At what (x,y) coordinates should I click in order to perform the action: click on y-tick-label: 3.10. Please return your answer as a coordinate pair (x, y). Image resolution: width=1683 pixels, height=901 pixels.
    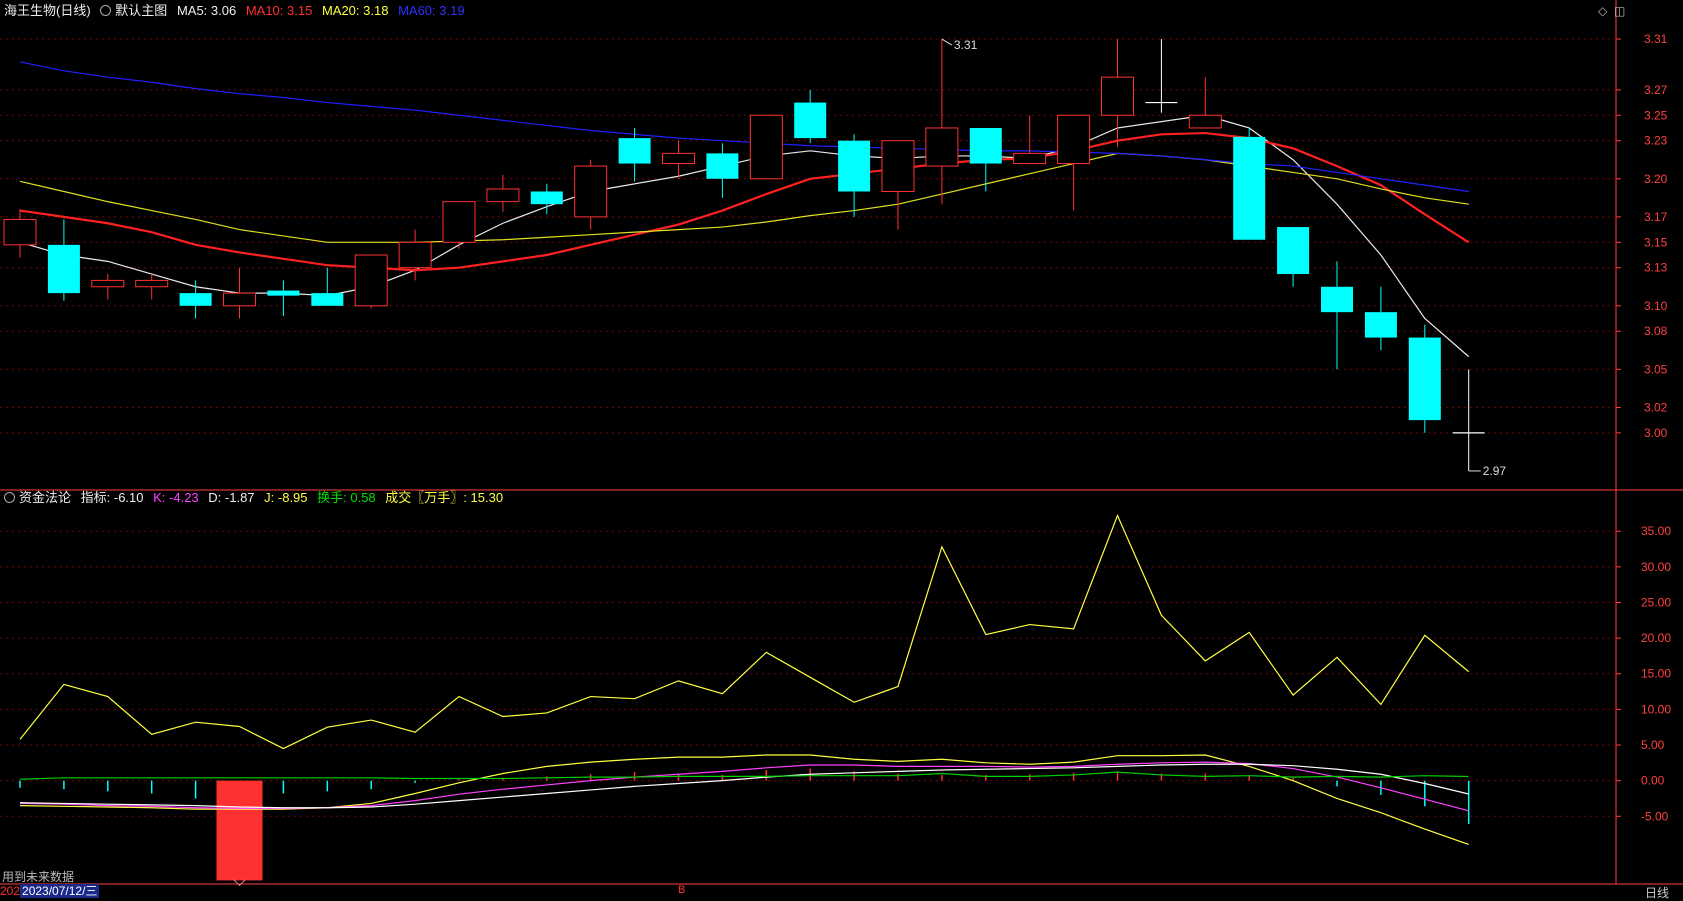
    Looking at the image, I should click on (1656, 306).